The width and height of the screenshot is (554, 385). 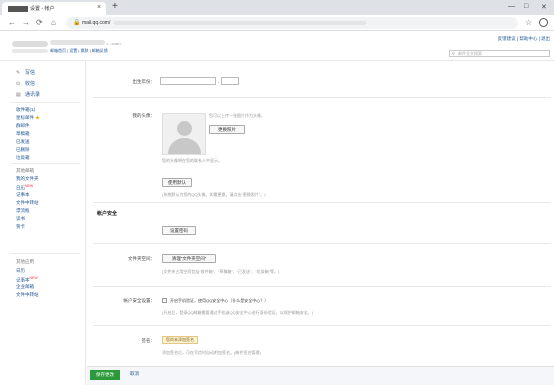 What do you see at coordinates (230, 81) in the screenshot?
I see `birthday-month-input` at bounding box center [230, 81].